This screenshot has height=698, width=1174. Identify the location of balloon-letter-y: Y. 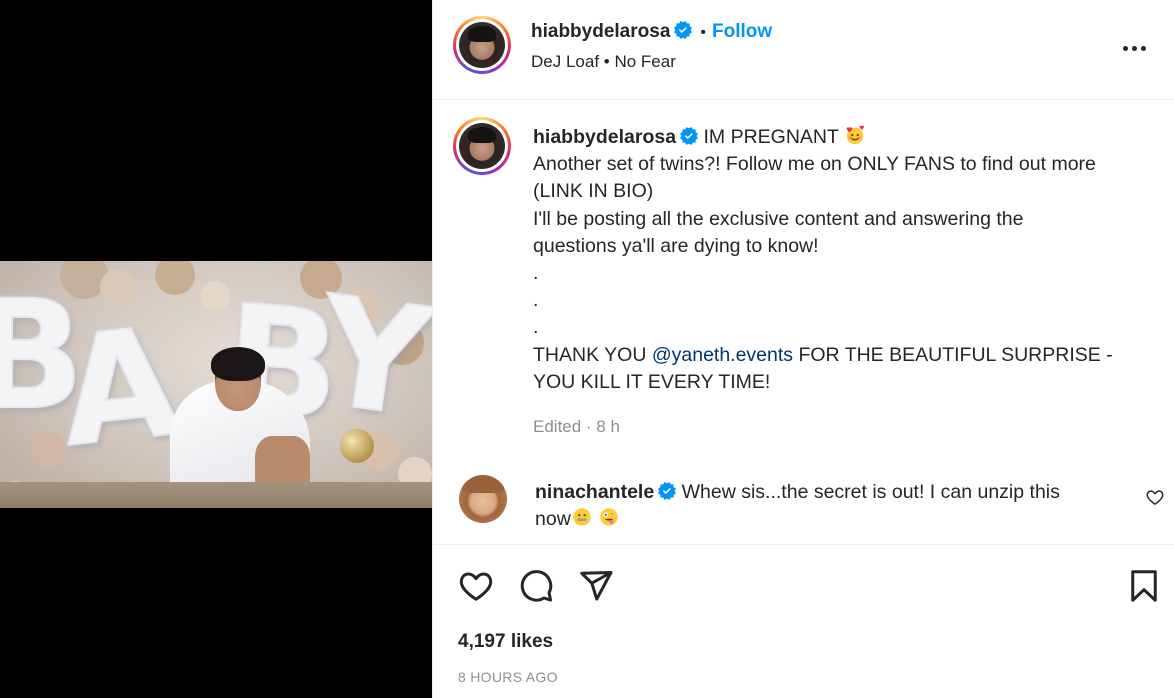
(369, 357).